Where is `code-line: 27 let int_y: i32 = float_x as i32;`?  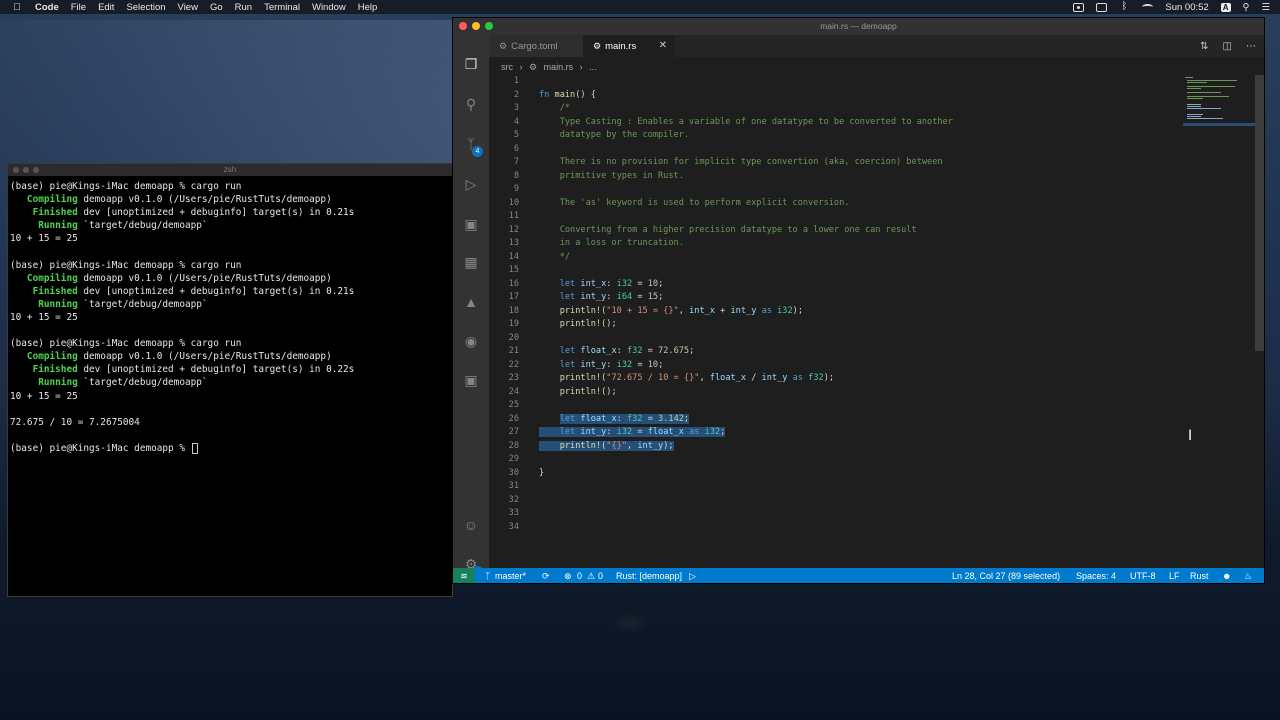
code-line: 27 let int_y: i32 = float_x as i32; is located at coordinates (849, 433).